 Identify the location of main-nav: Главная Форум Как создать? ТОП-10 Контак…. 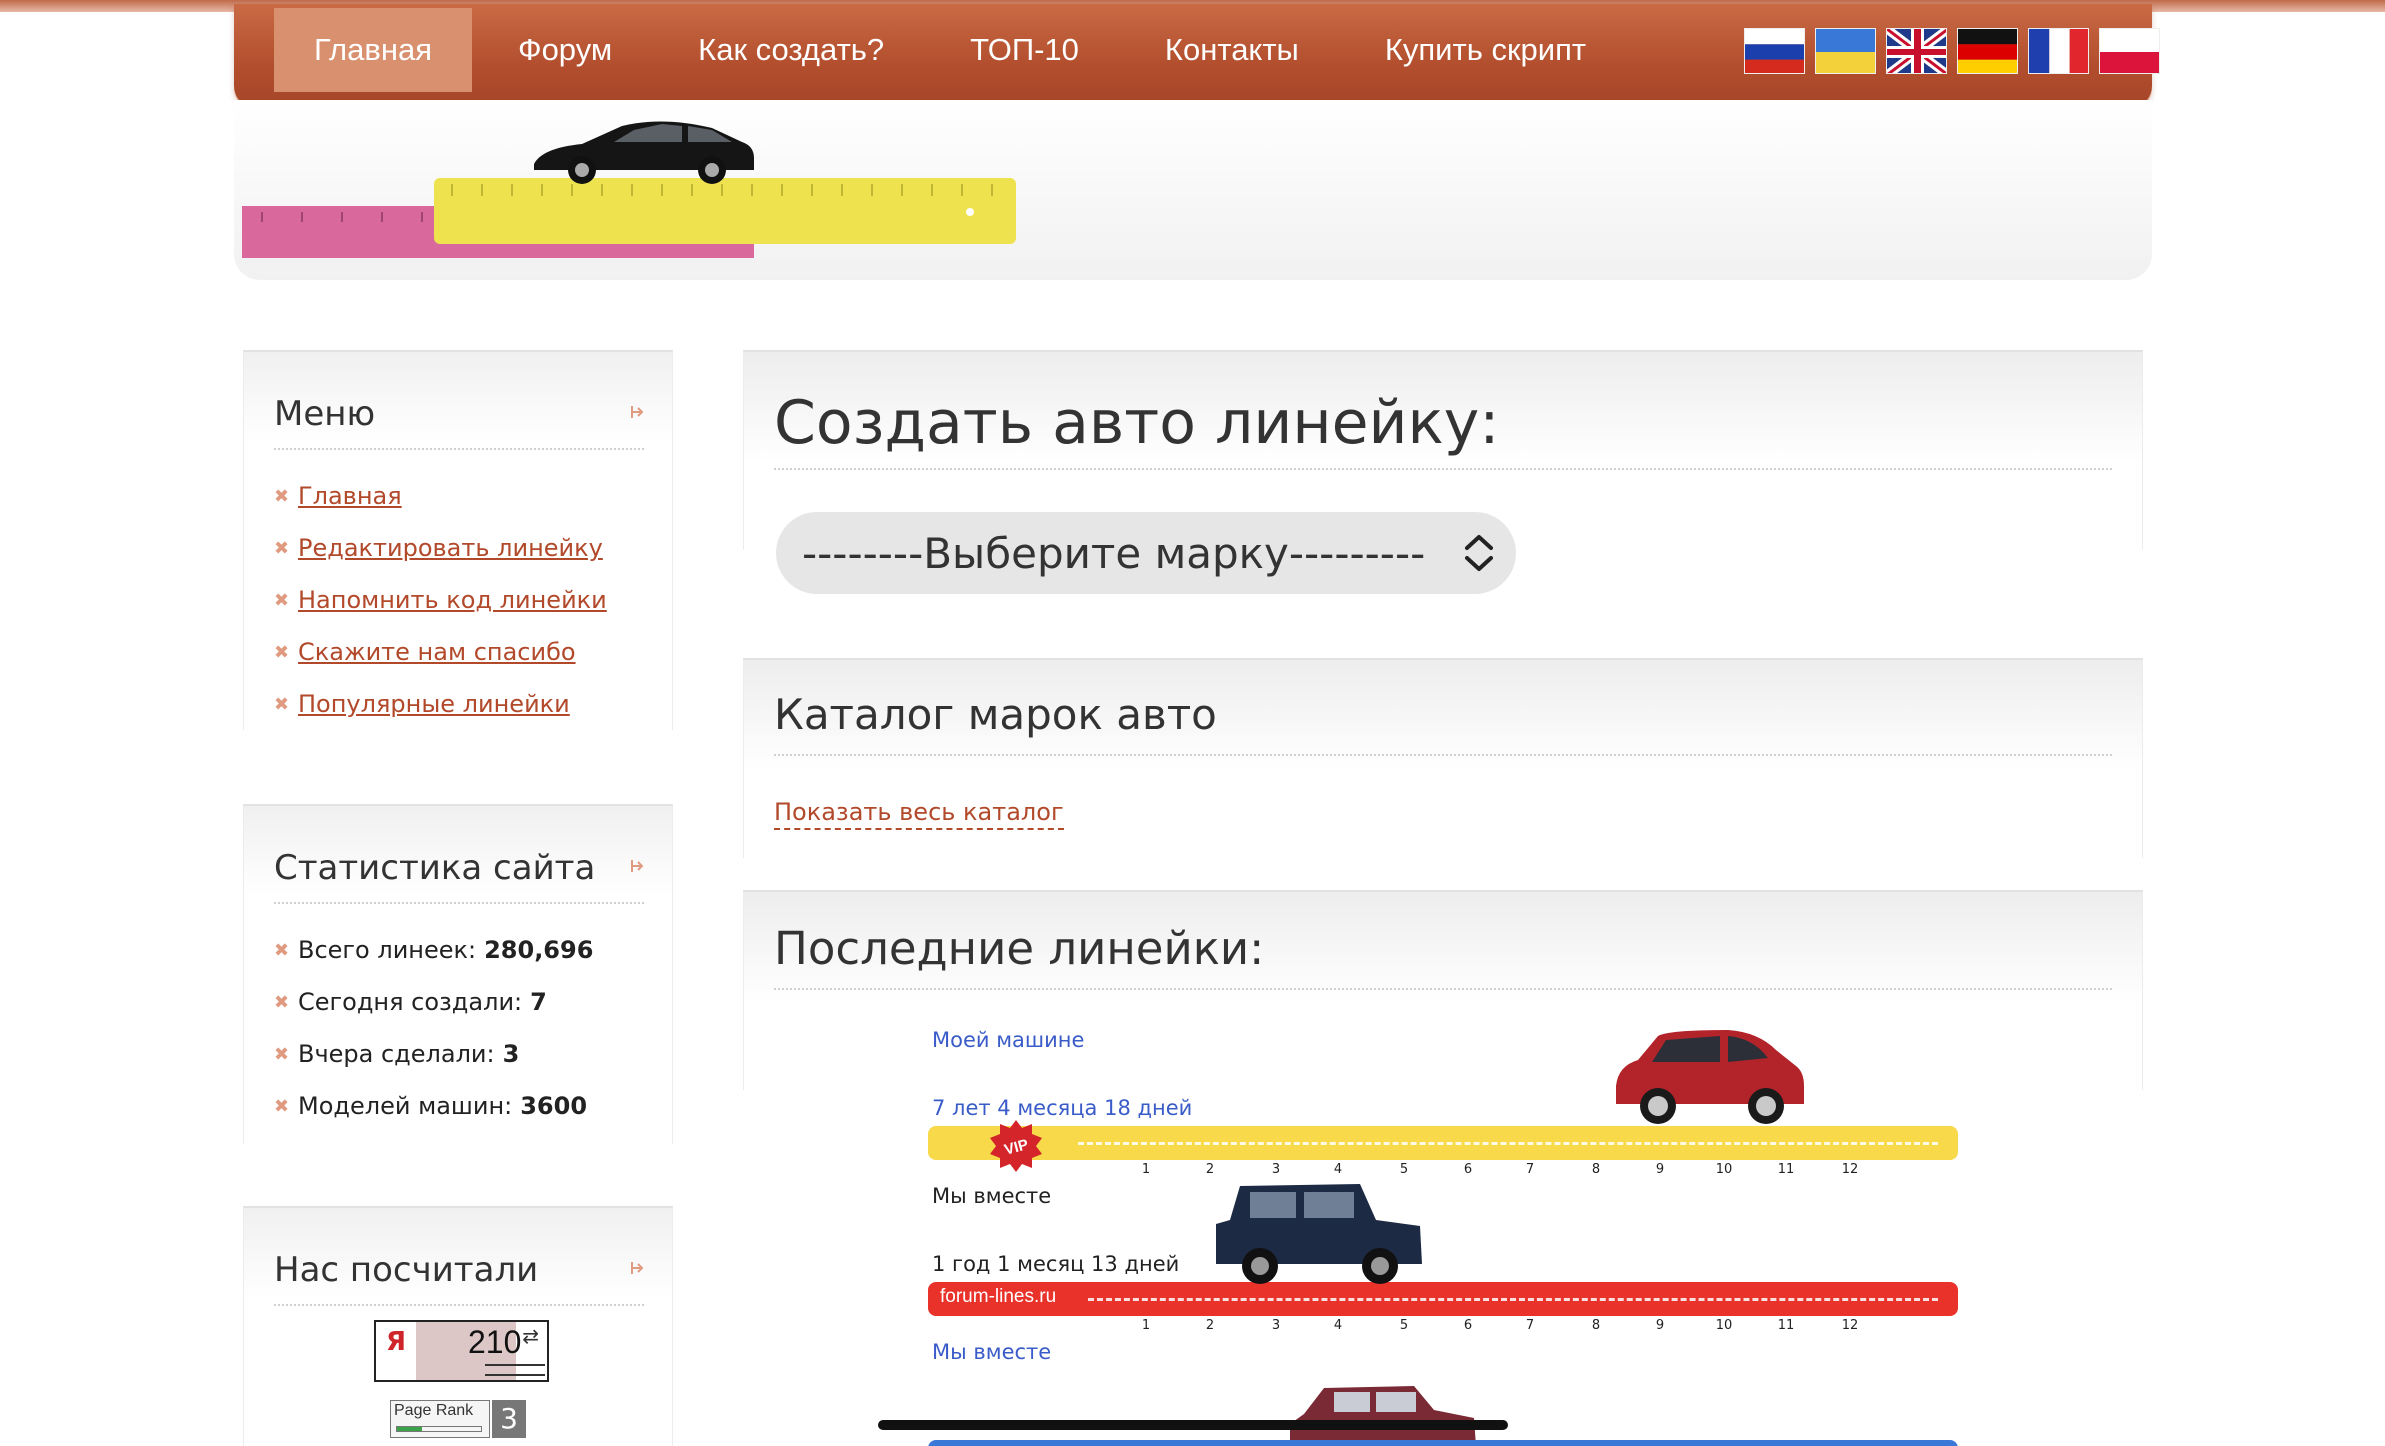
(1197, 56).